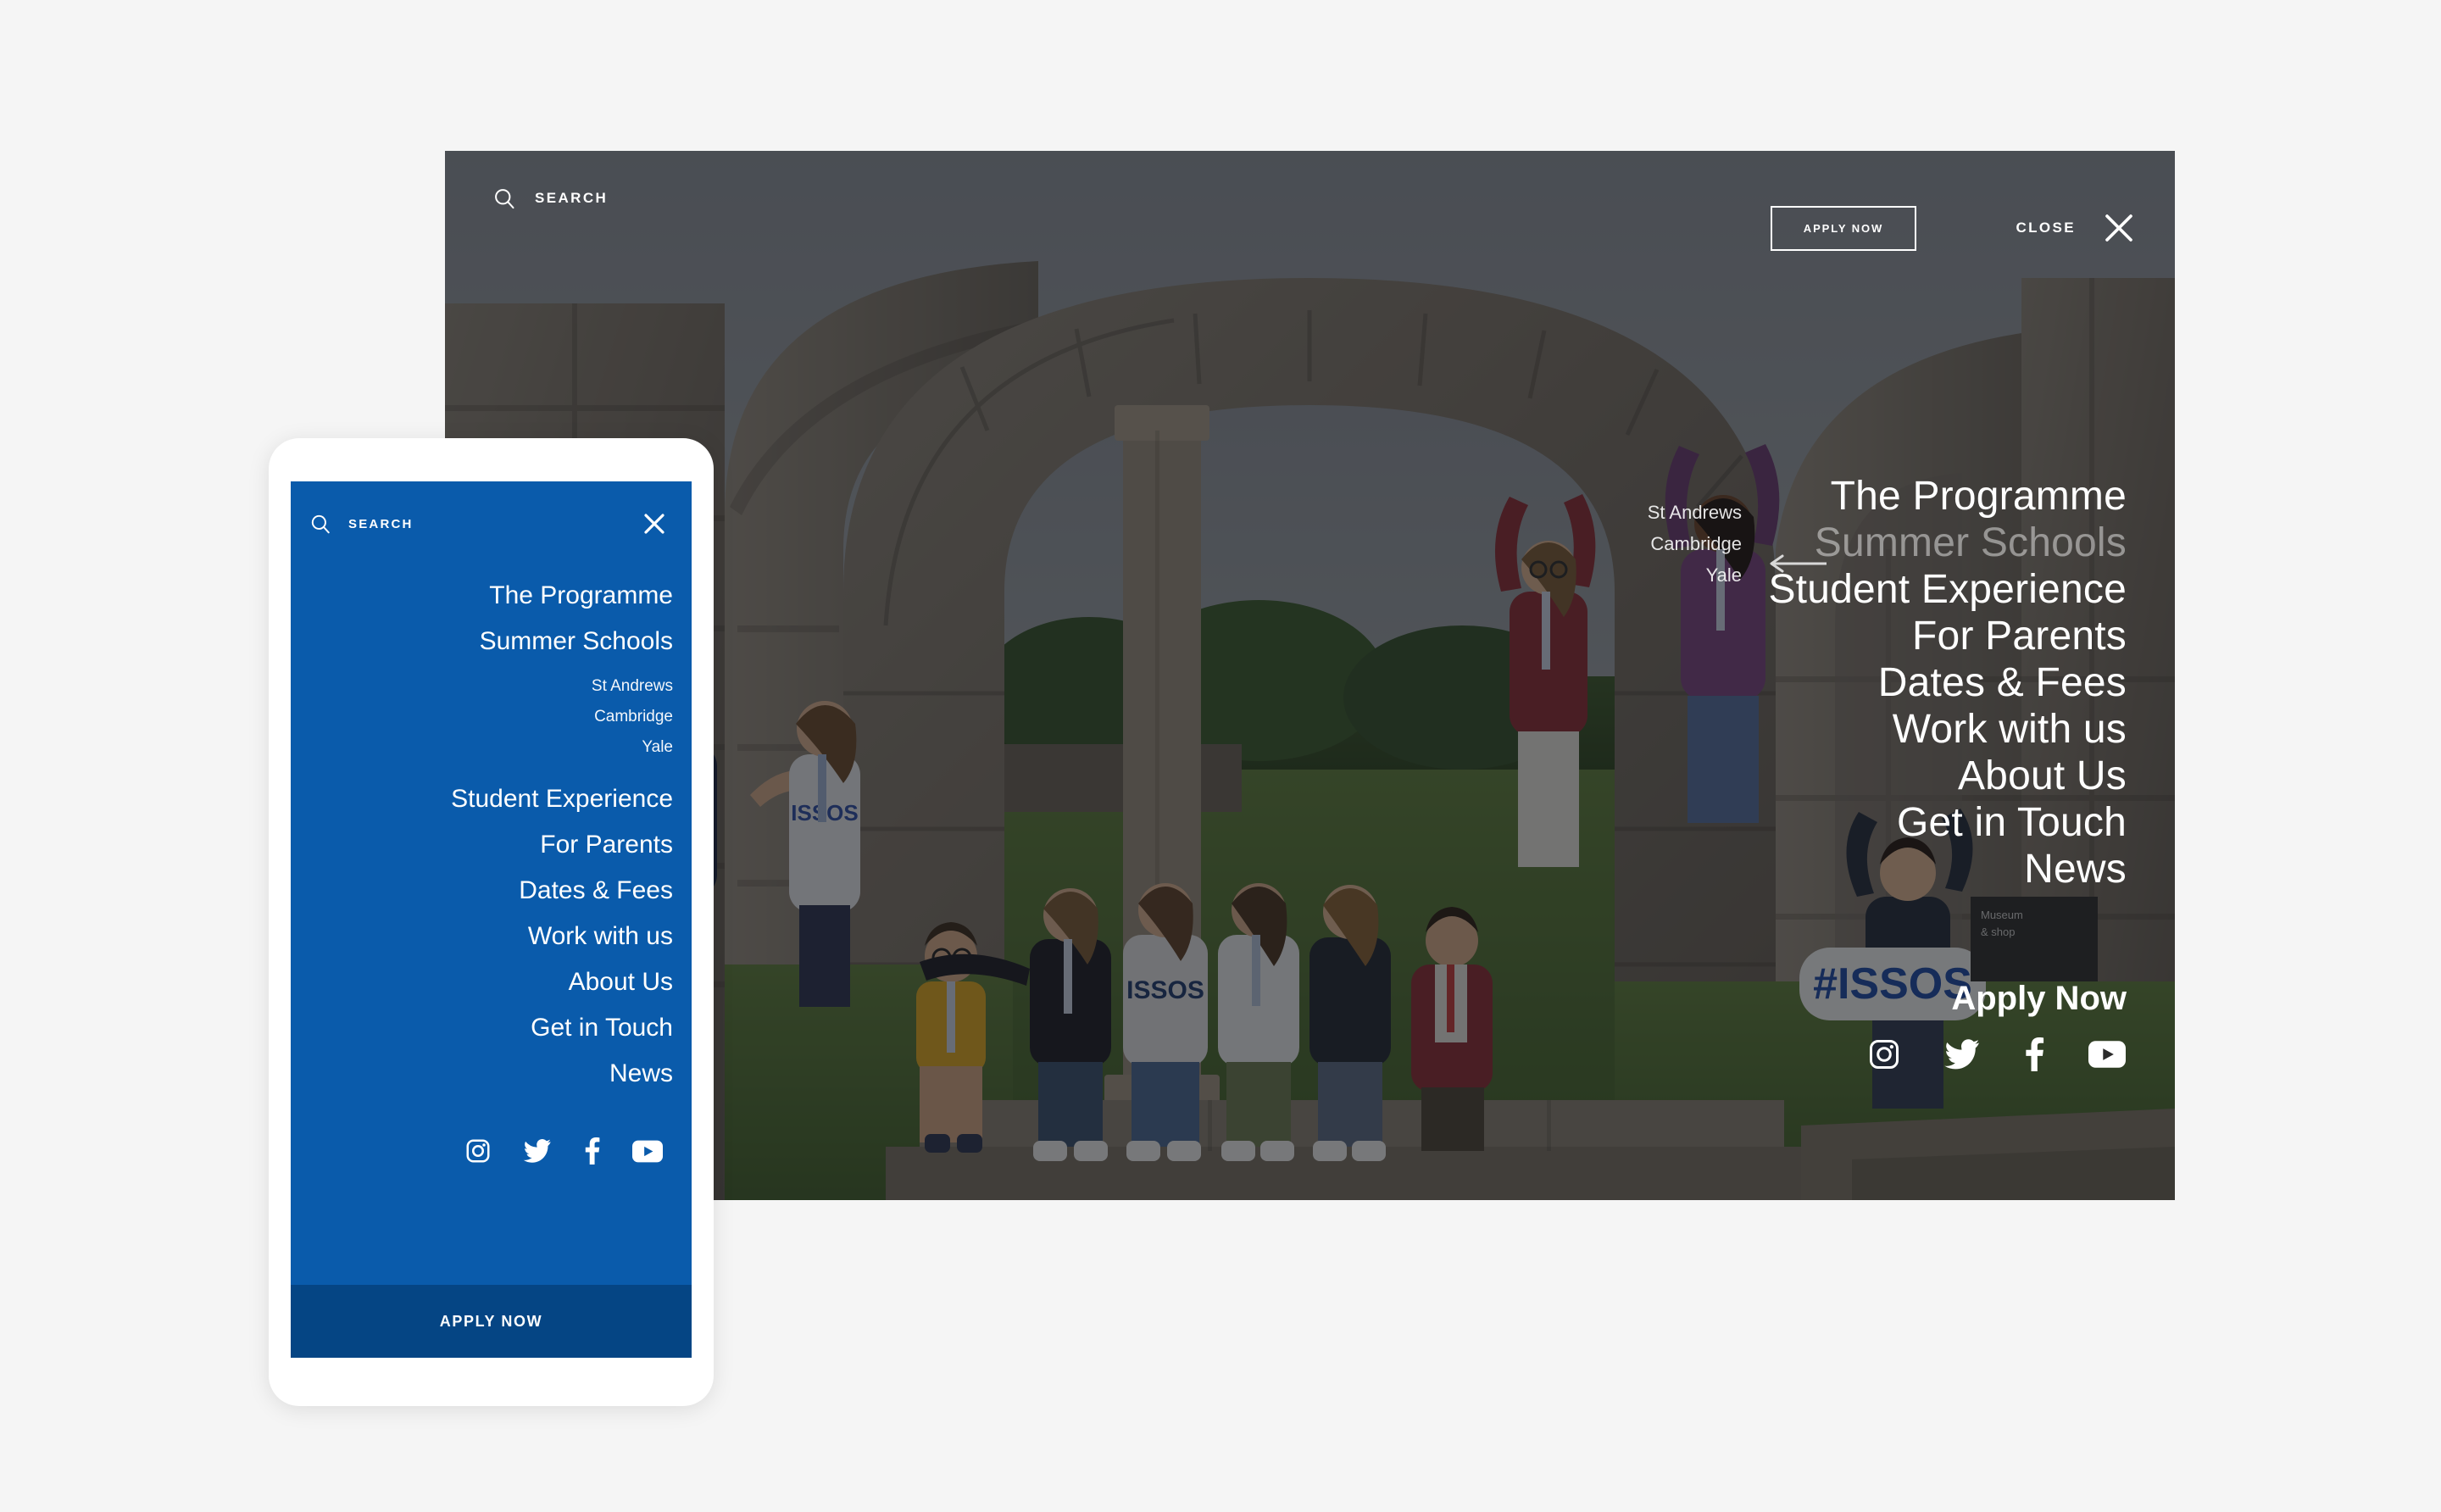  Describe the element at coordinates (1696, 543) in the screenshot. I see `submenu-item-cambridge: Cambridge` at that location.